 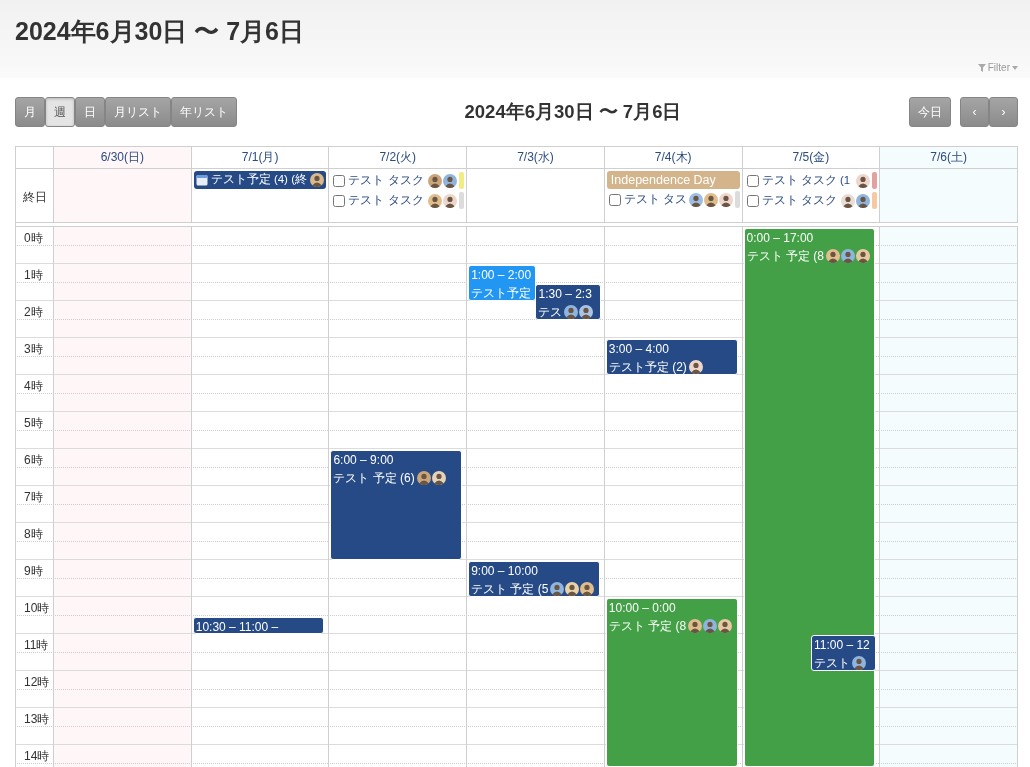 What do you see at coordinates (37, 682) in the screenshot?
I see `hour-label: 12時` at bounding box center [37, 682].